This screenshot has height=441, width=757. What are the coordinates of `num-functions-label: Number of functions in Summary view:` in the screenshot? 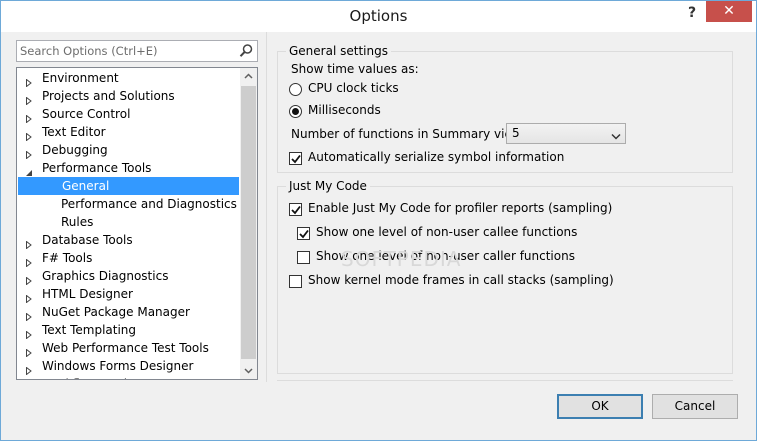 It's located at (408, 134).